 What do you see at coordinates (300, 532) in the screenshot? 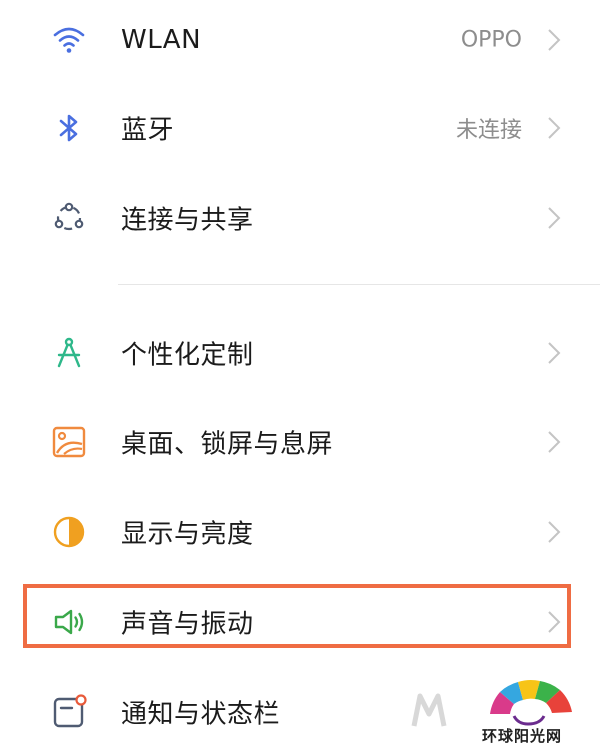
I see `settings-item-display-brightness: 显示与亮度` at bounding box center [300, 532].